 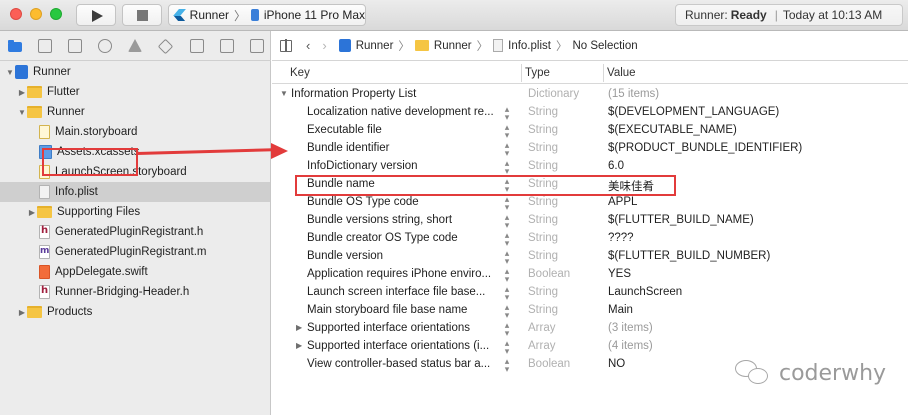 I want to click on header-file-icon, so click(x=44, y=232).